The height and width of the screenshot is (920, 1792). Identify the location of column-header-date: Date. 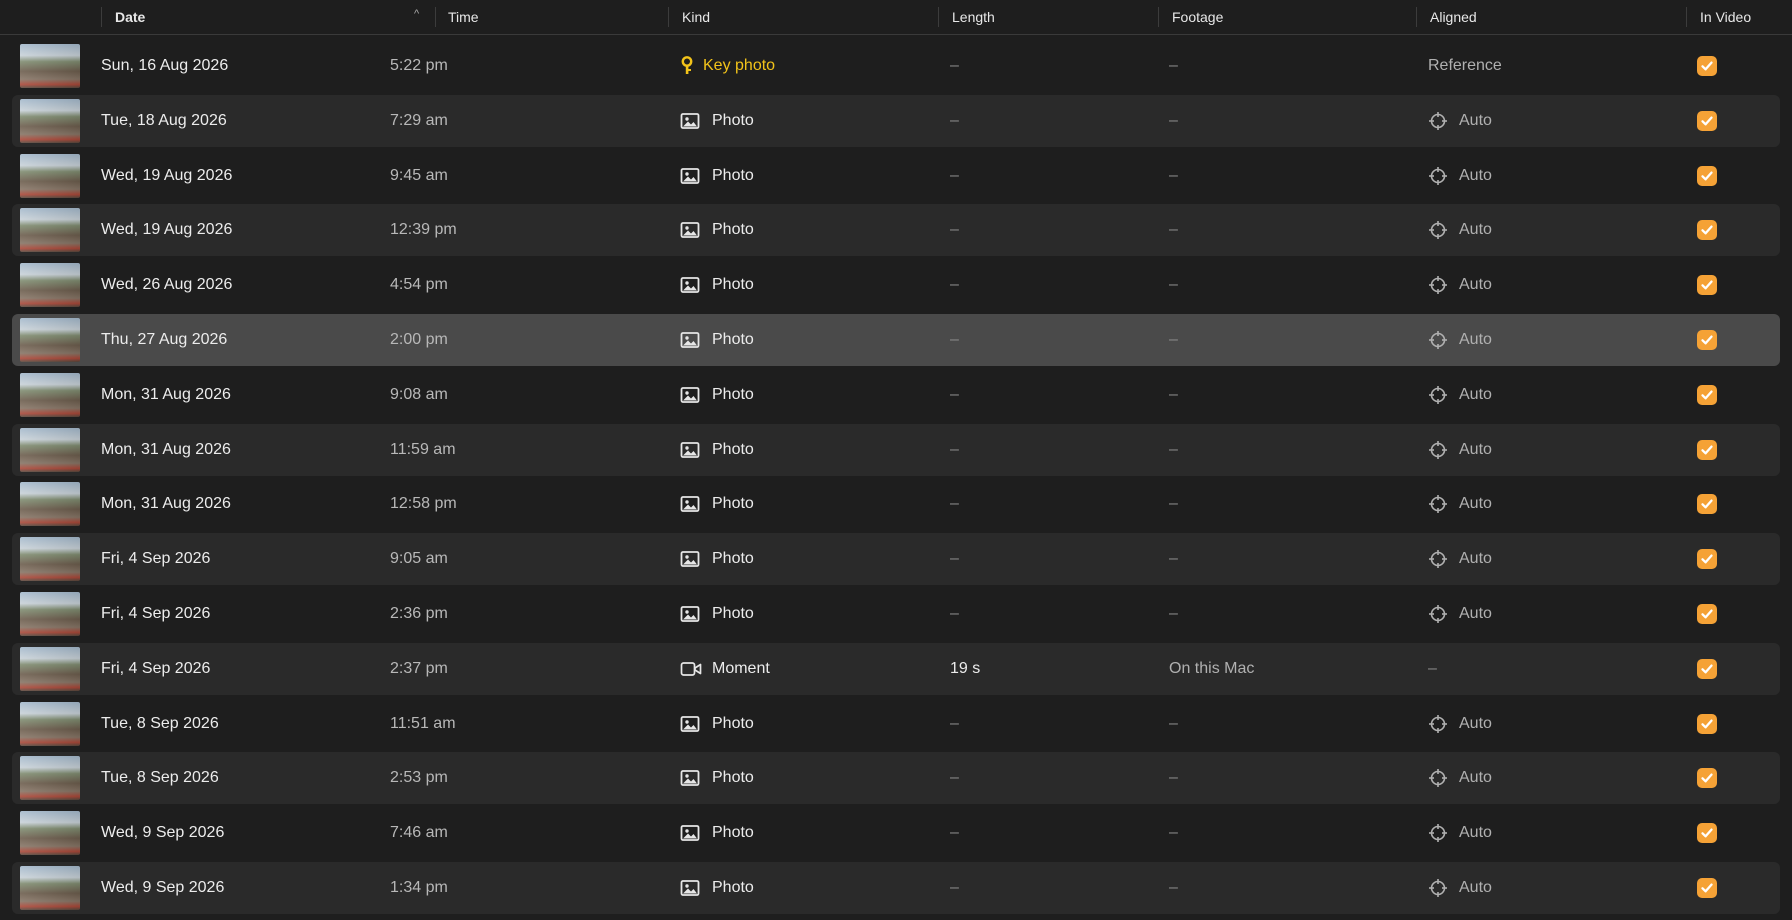
(124, 17).